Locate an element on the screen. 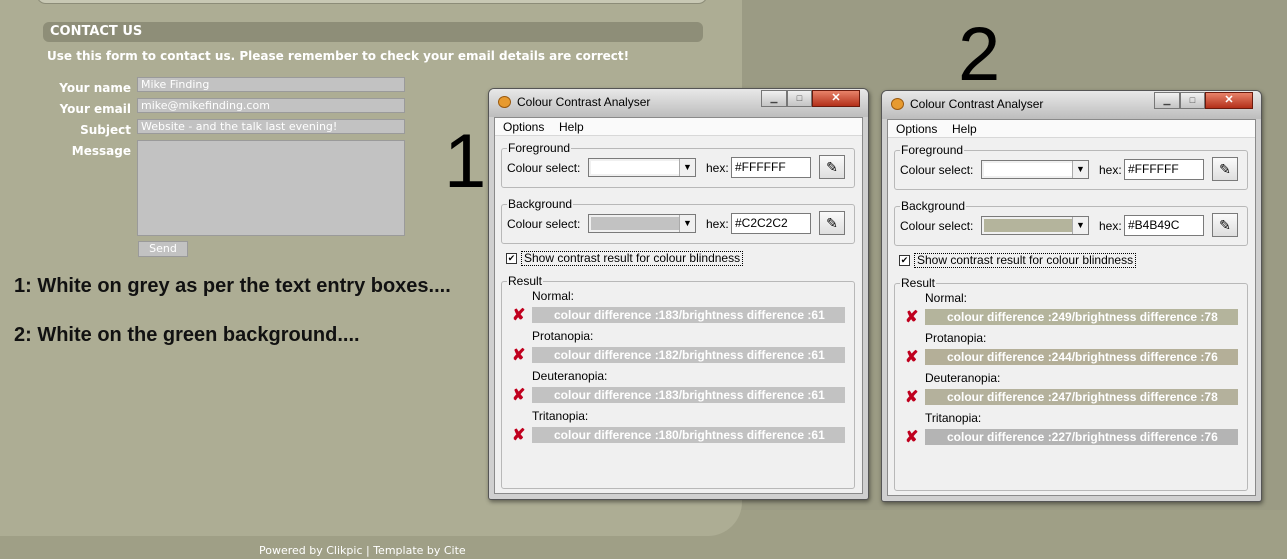 This screenshot has width=1287, height=559. top-bar is located at coordinates (372, 2).